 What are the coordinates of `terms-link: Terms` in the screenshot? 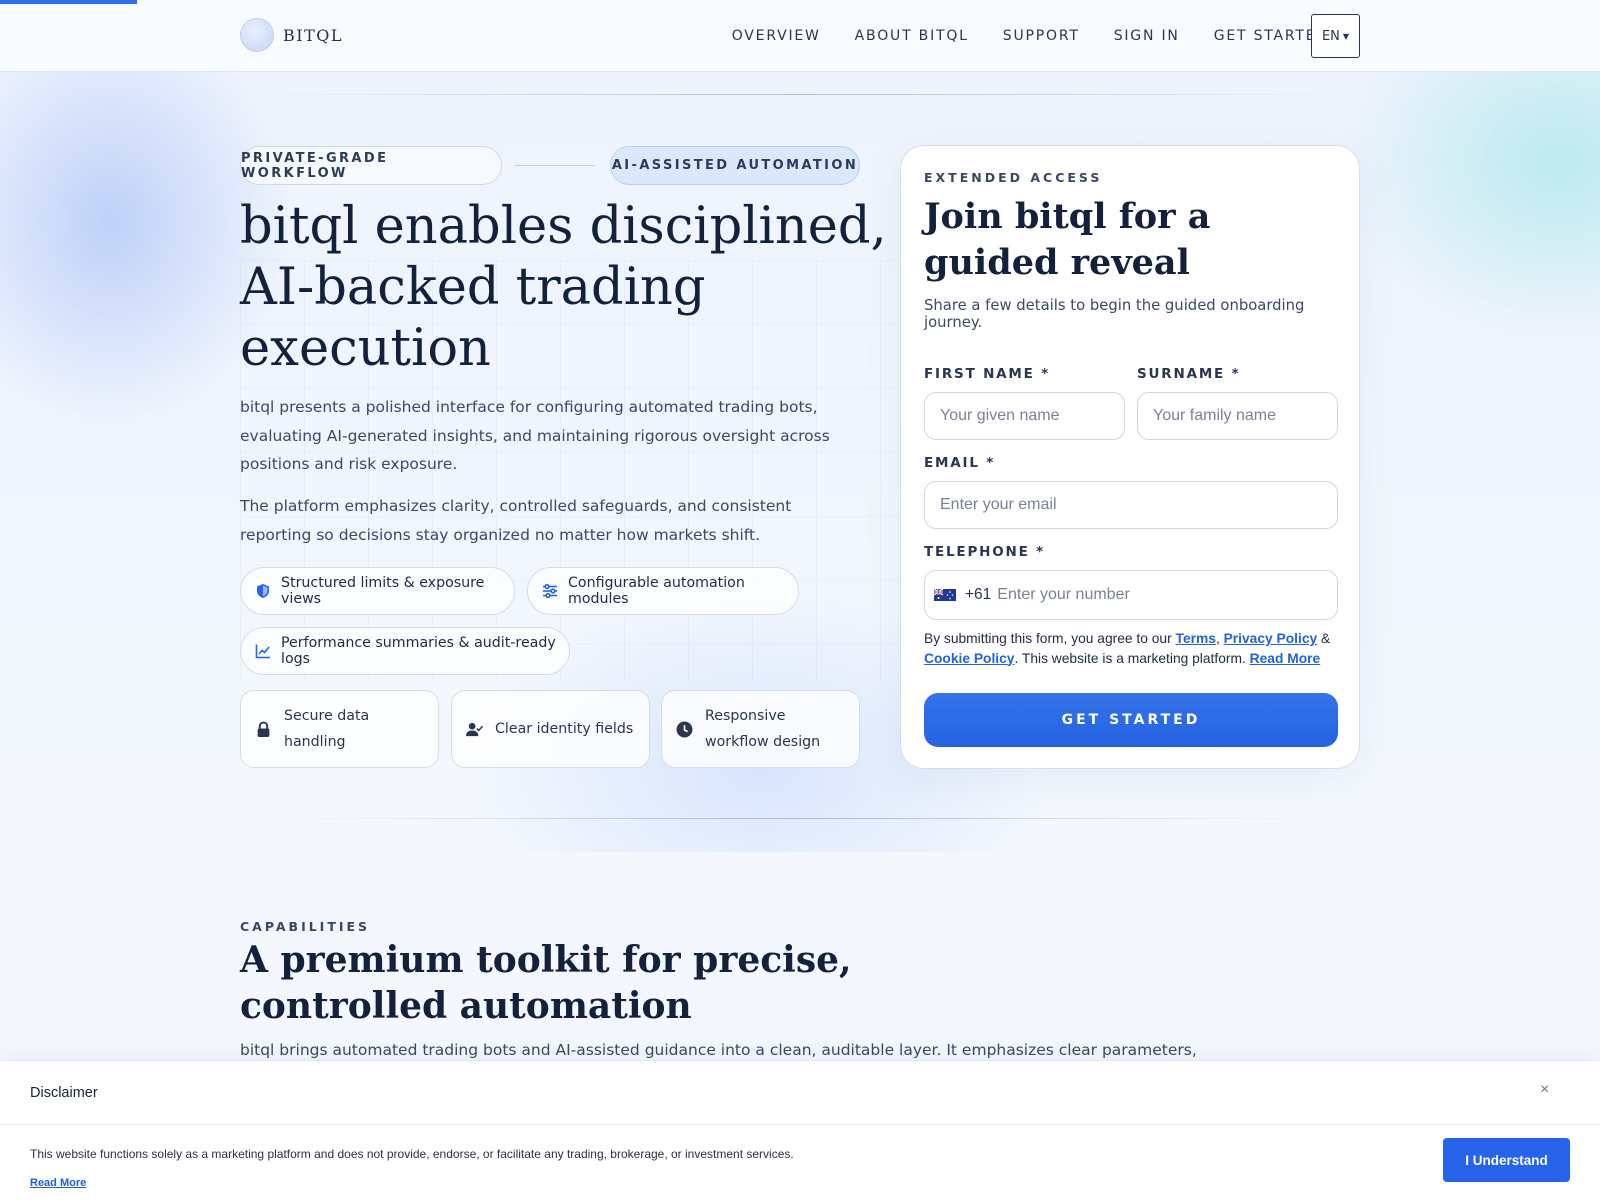 It's located at (1196, 638).